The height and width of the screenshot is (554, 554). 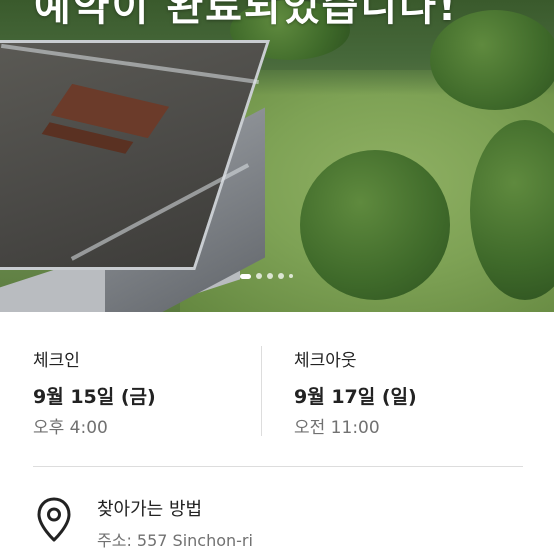 What do you see at coordinates (245, 276) in the screenshot?
I see `carousel-dot-active` at bounding box center [245, 276].